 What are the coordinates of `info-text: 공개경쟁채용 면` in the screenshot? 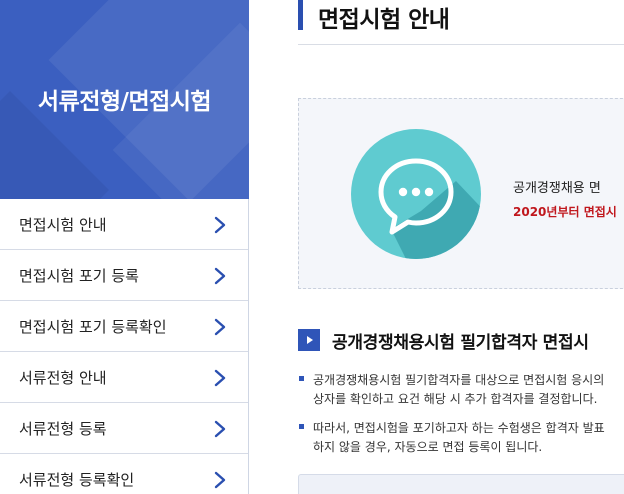 It's located at (557, 188).